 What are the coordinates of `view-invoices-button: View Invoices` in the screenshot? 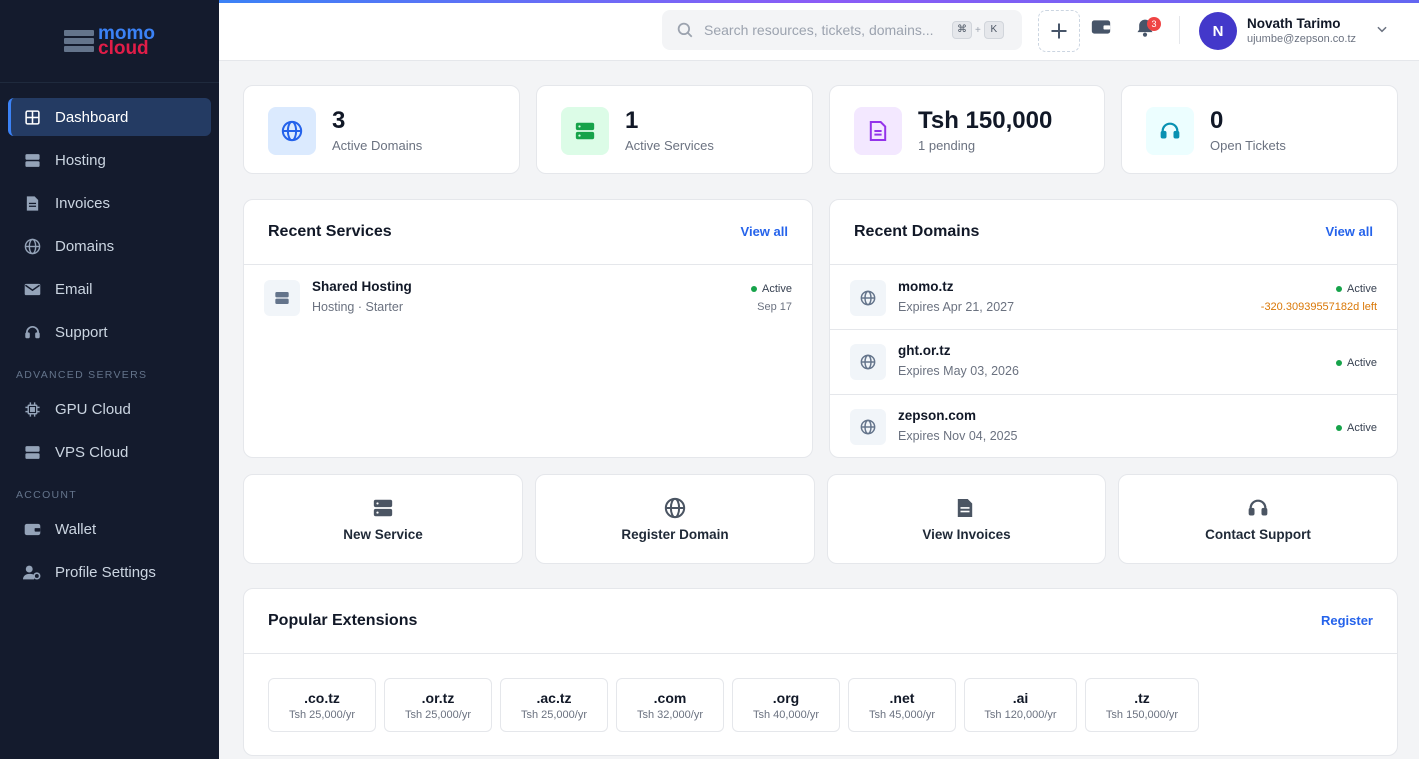 It's located at (966, 519).